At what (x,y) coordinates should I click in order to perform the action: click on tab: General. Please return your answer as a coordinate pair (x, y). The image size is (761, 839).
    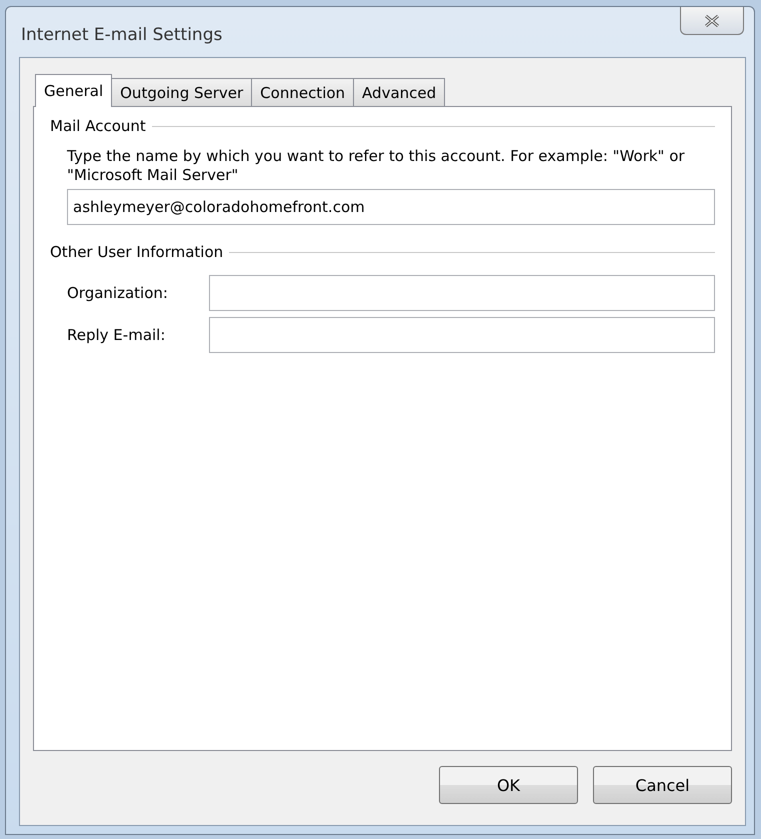
    Looking at the image, I should click on (73, 90).